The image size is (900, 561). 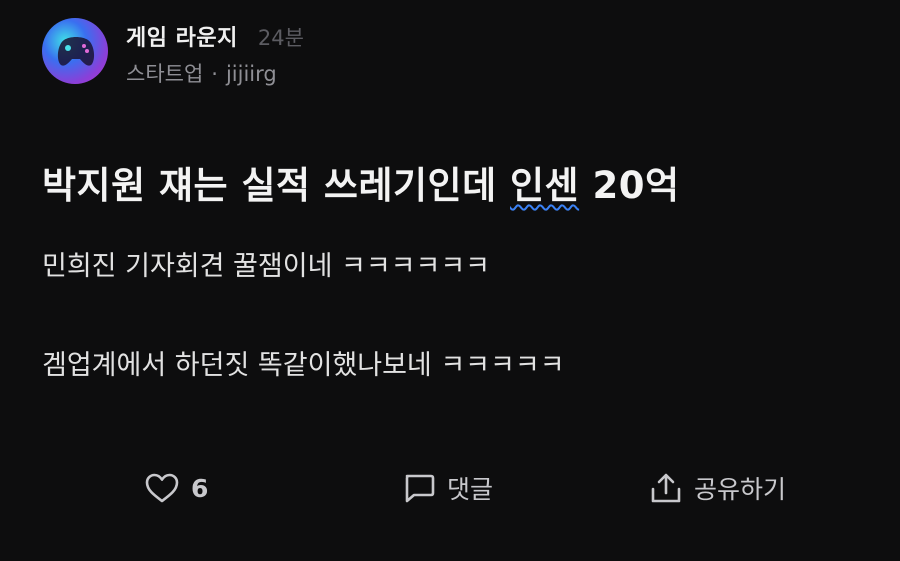 What do you see at coordinates (165, 74) in the screenshot?
I see `author-company: 스타트업` at bounding box center [165, 74].